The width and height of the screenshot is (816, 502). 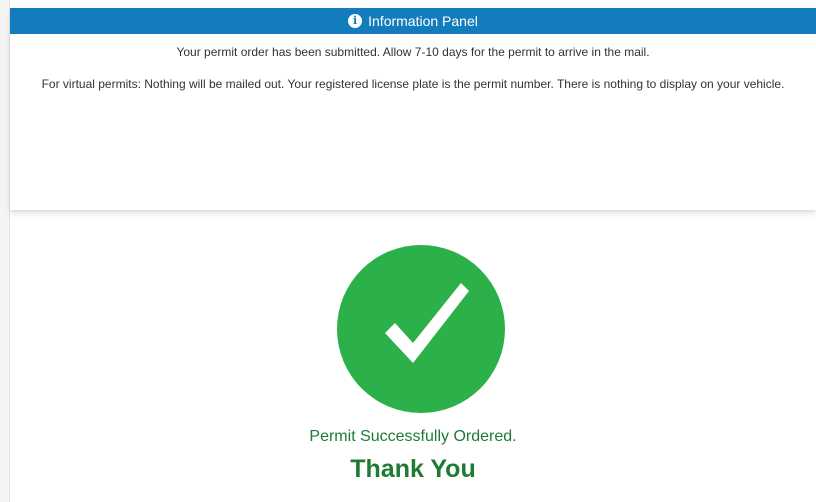 I want to click on checkmark-circle-icon, so click(x=421, y=329).